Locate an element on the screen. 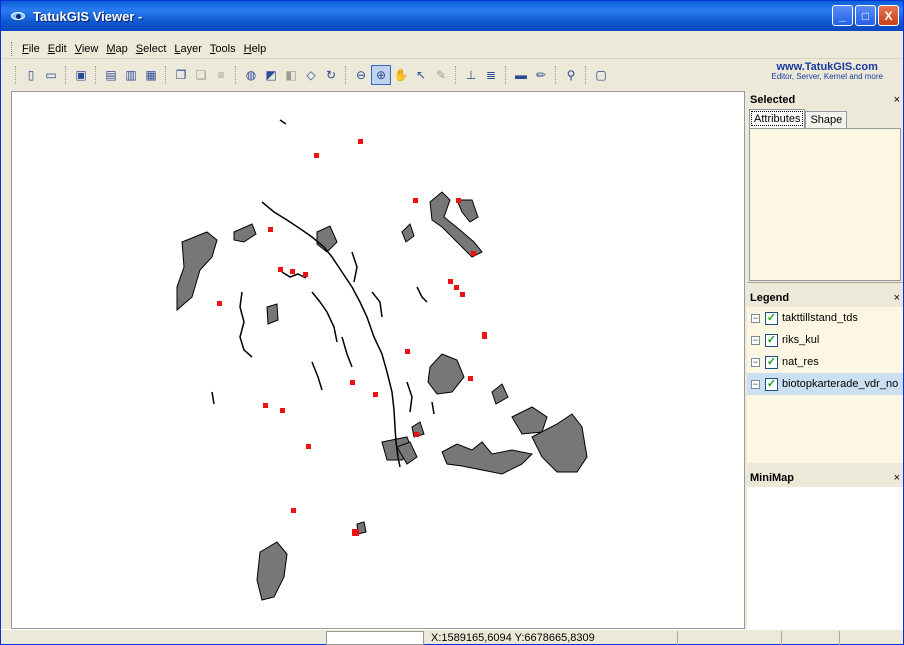  legend-item-selected: − ✓ biotopkarterade_vdr_no is located at coordinates (825, 384).